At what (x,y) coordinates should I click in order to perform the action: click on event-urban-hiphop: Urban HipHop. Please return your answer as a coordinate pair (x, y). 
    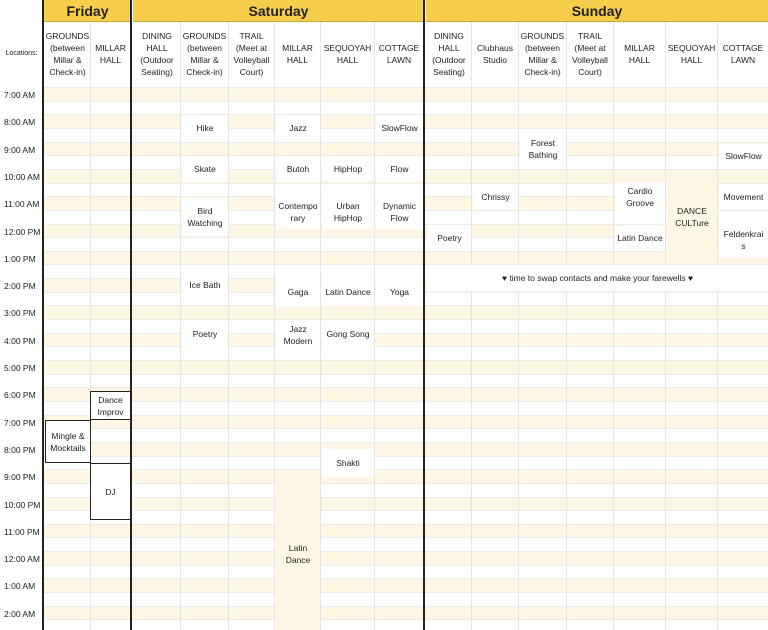
    Looking at the image, I should click on (348, 212).